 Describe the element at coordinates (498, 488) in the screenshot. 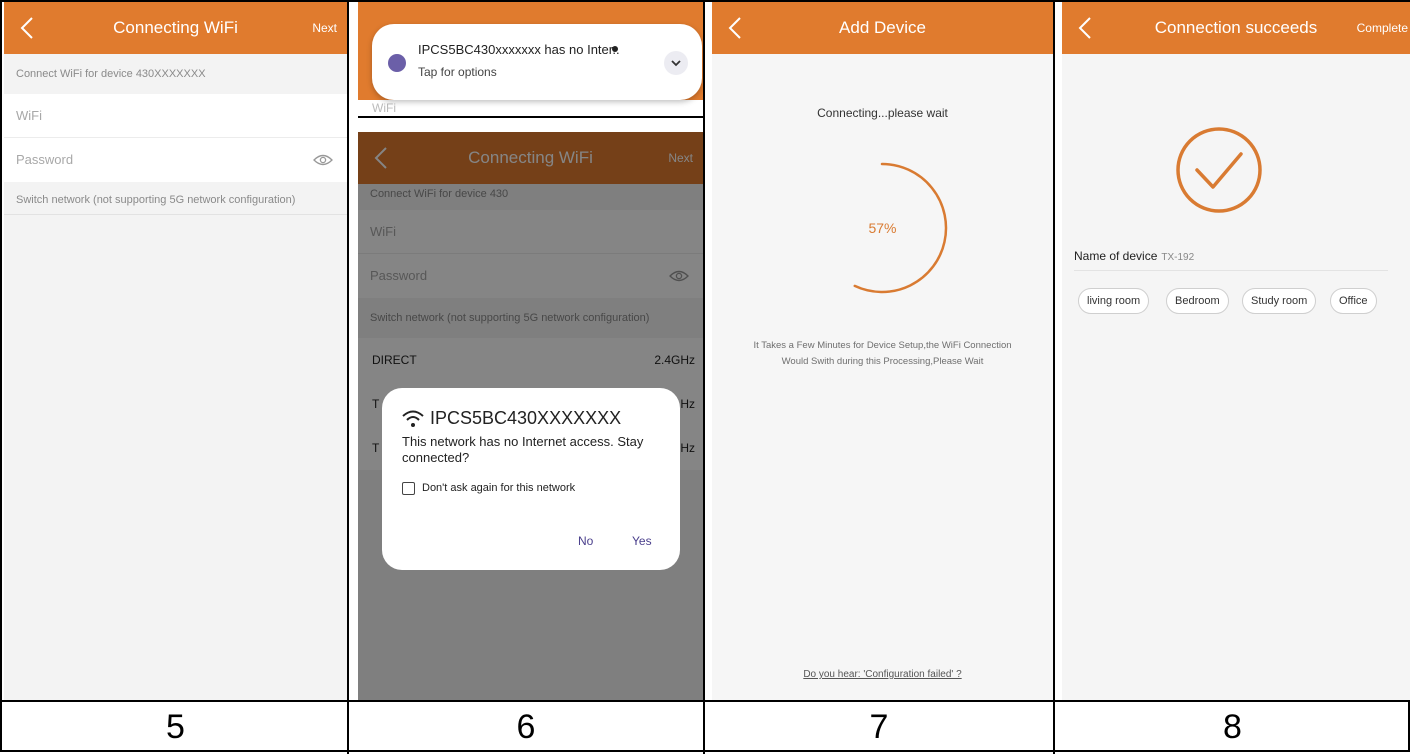

I see `dont-ask-label: Don't ask again for this network` at that location.